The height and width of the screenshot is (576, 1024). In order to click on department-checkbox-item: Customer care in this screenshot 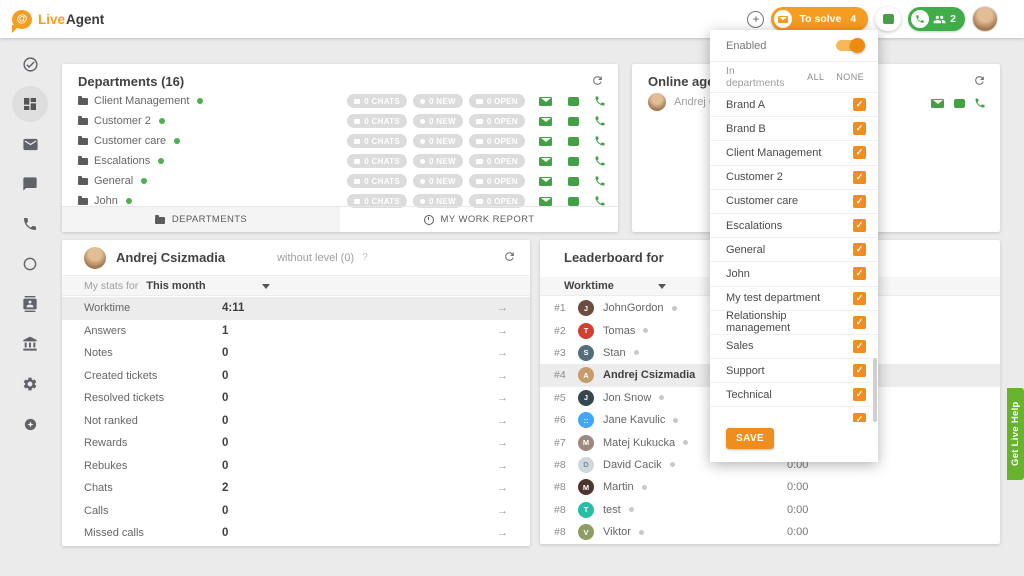, I will do `click(794, 200)`.